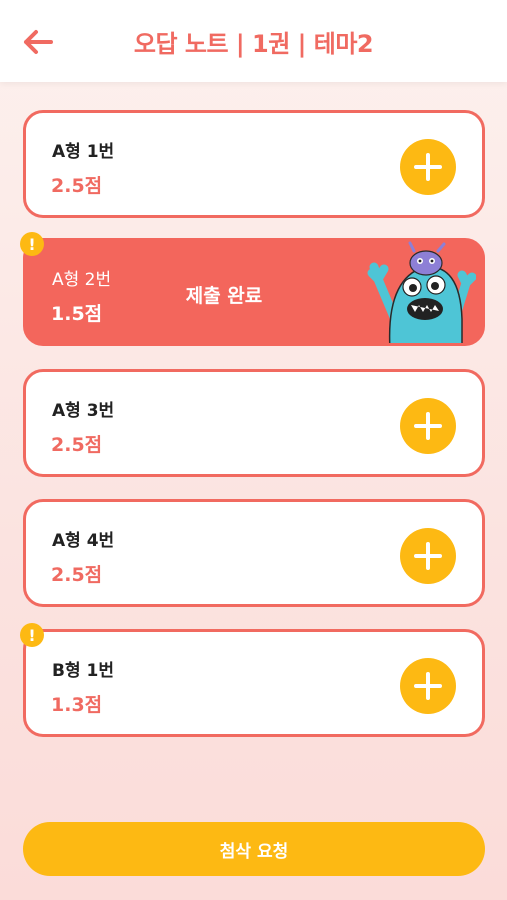 The height and width of the screenshot is (900, 507). Describe the element at coordinates (83, 671) in the screenshot. I see `problem-name: B형 1번` at that location.